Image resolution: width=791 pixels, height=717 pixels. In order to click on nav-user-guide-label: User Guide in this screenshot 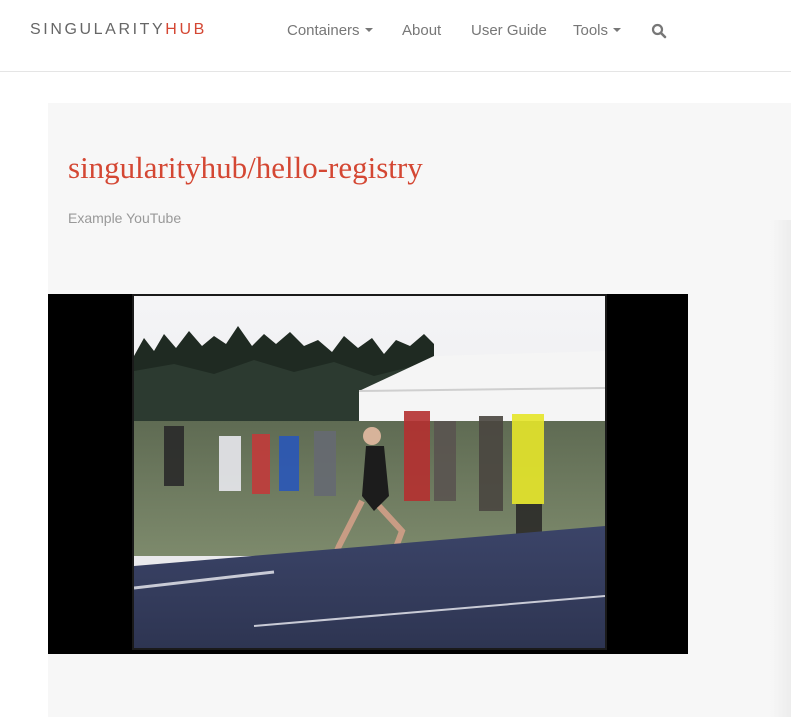, I will do `click(509, 30)`.